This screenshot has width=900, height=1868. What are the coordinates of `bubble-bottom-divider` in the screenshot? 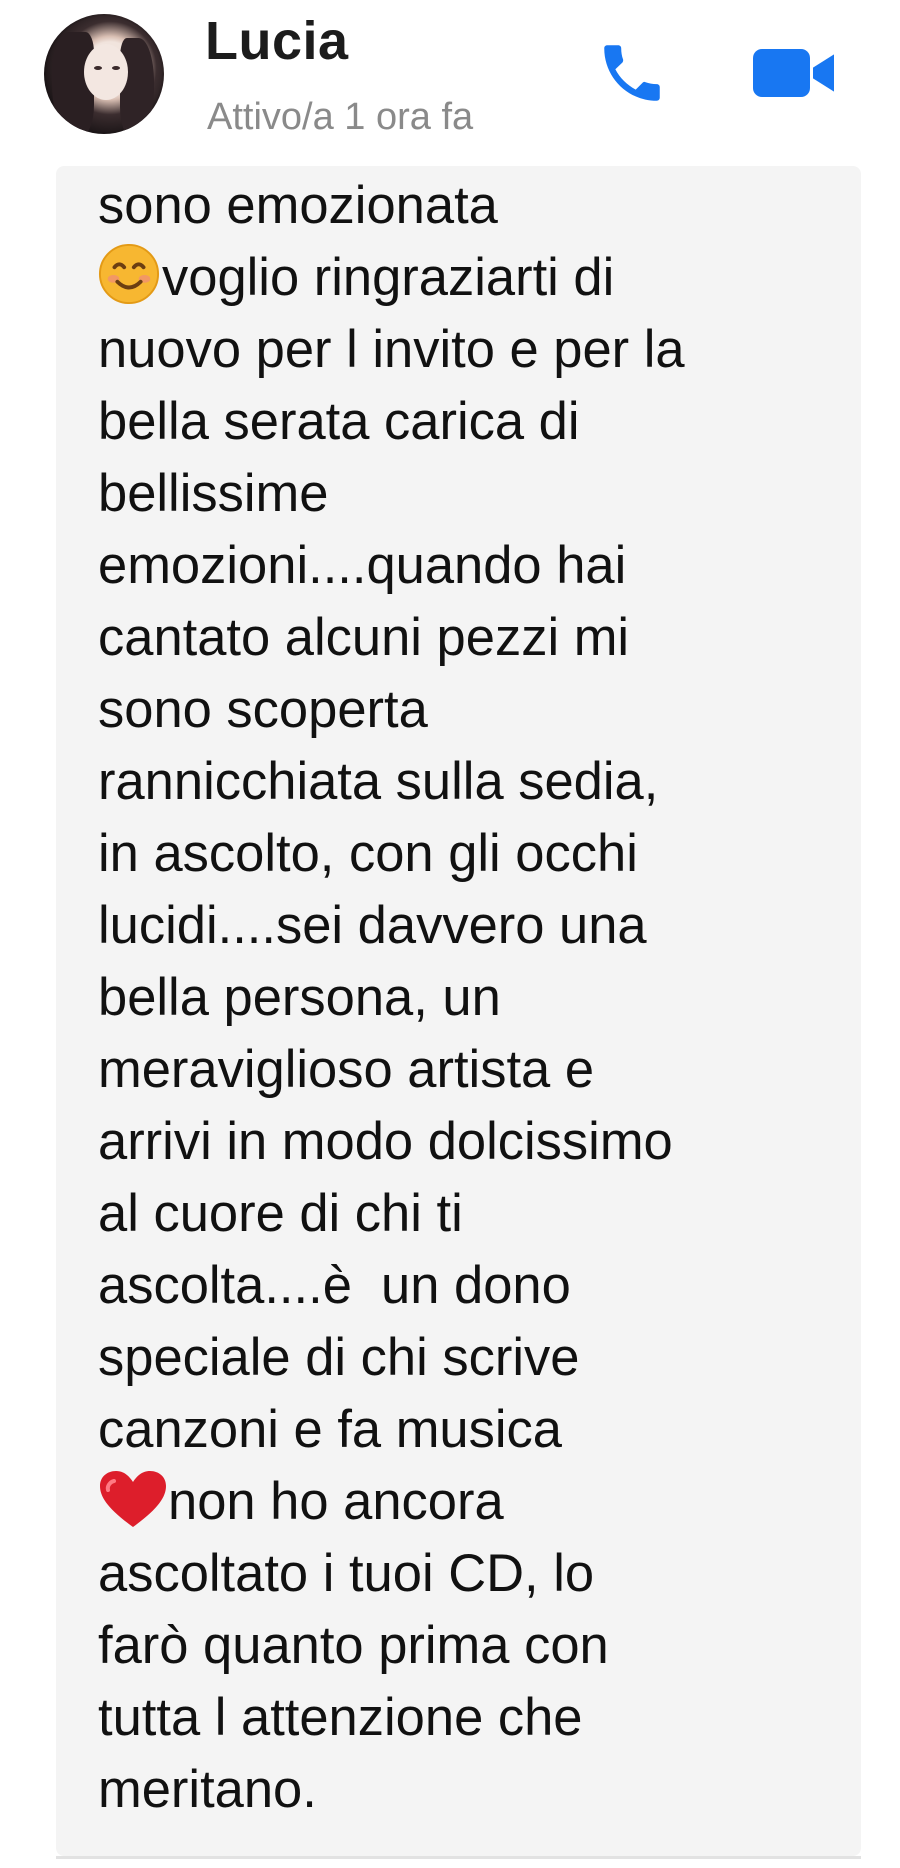 It's located at (458, 1857).